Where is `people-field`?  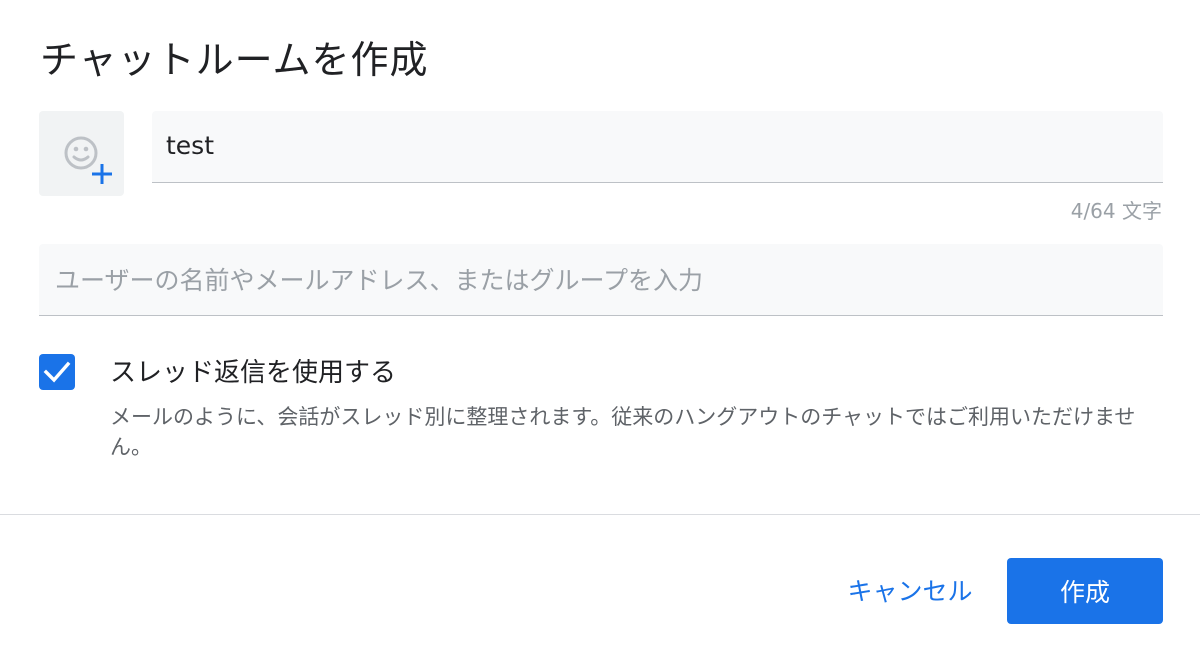 people-field is located at coordinates (601, 280).